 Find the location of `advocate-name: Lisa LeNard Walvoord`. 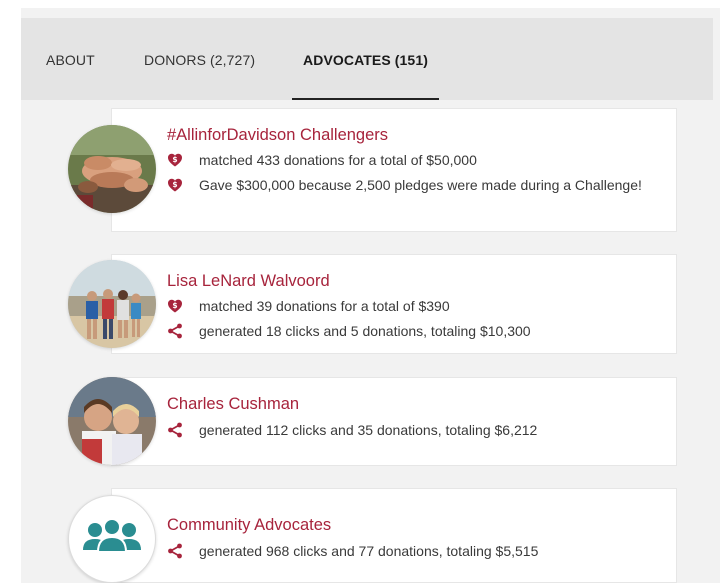

advocate-name: Lisa LeNard Walvoord is located at coordinates (248, 281).